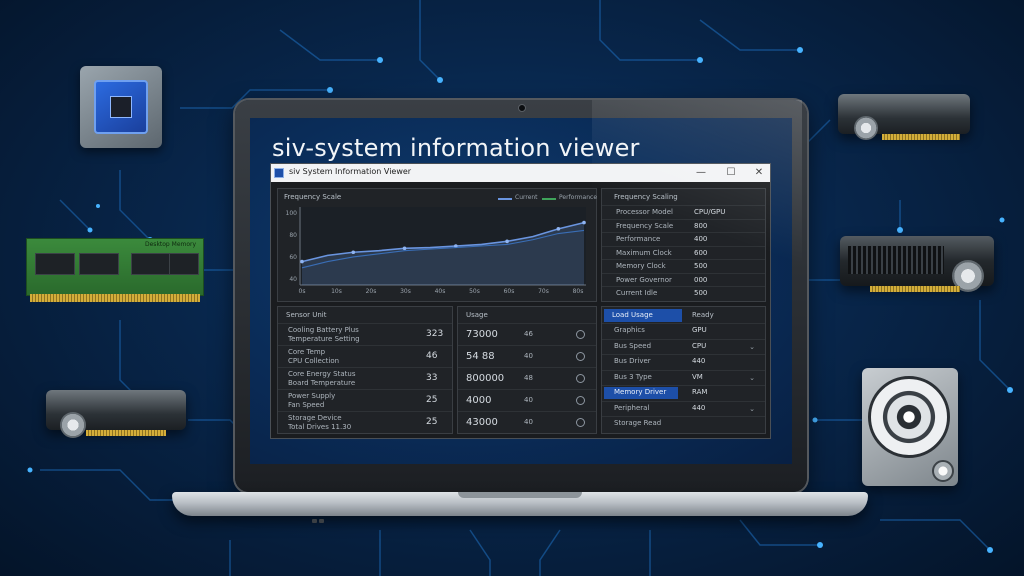 The height and width of the screenshot is (576, 1024). I want to click on info-label: Maximum Clock, so click(644, 252).